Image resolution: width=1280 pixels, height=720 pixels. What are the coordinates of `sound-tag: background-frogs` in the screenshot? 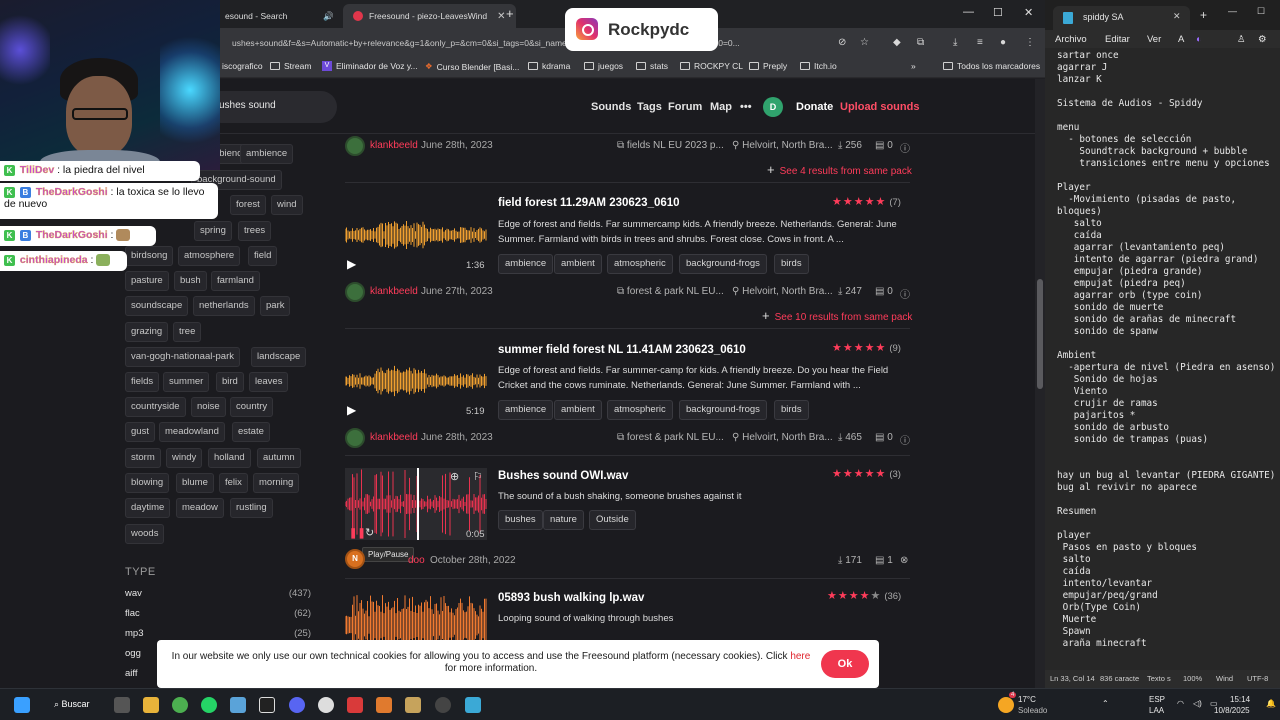 It's located at (723, 264).